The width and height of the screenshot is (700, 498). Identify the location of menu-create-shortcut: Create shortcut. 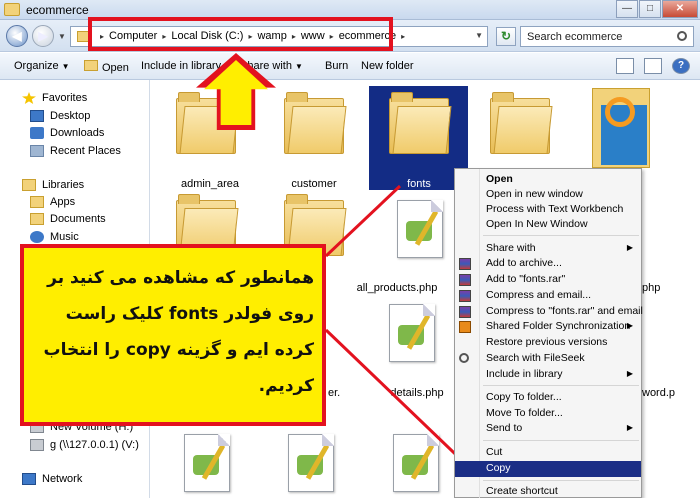
(548, 491).